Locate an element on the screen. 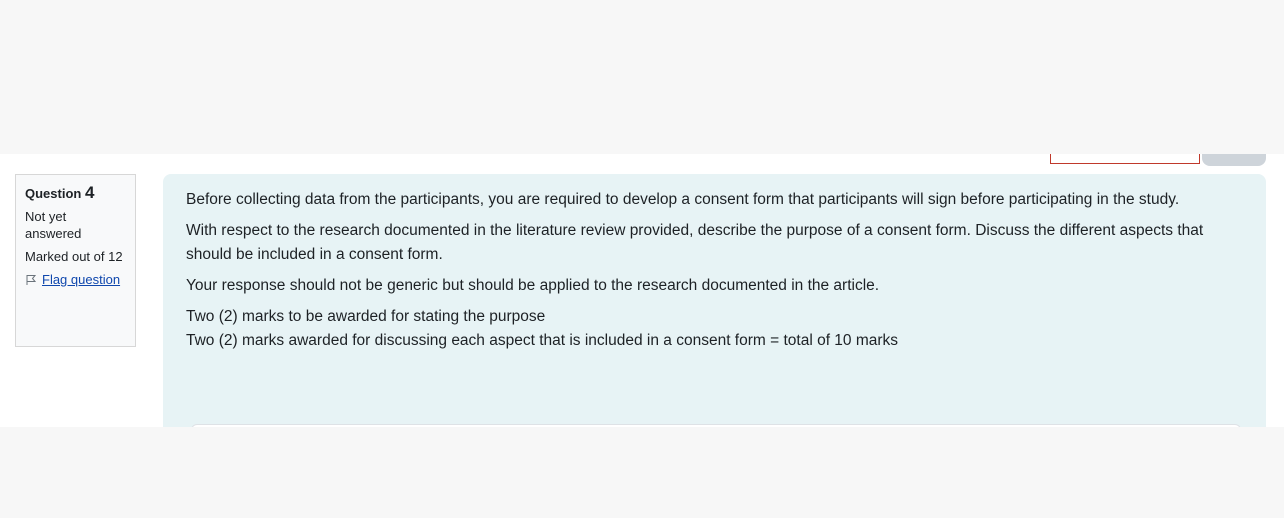  previous-answer-box-edge is located at coordinates (1125, 159).